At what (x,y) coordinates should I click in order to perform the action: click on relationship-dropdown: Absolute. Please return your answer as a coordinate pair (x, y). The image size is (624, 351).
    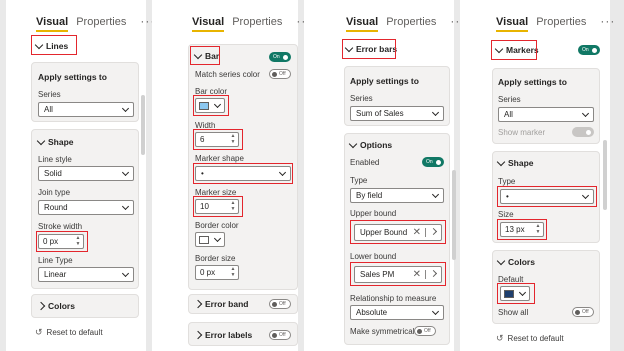
    Looking at the image, I should click on (397, 312).